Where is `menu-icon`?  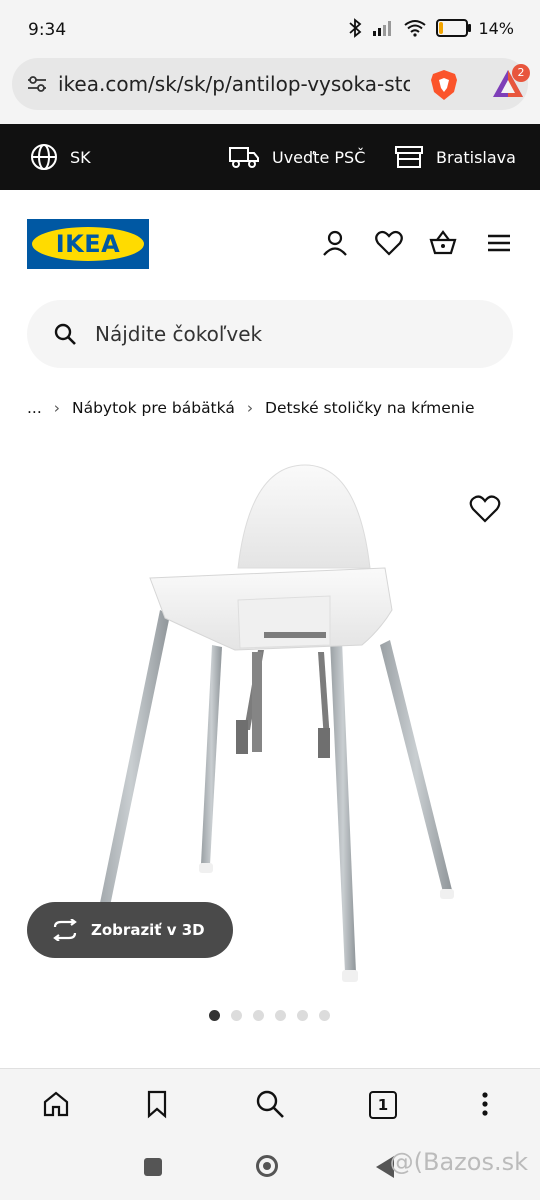
menu-icon is located at coordinates (499, 243).